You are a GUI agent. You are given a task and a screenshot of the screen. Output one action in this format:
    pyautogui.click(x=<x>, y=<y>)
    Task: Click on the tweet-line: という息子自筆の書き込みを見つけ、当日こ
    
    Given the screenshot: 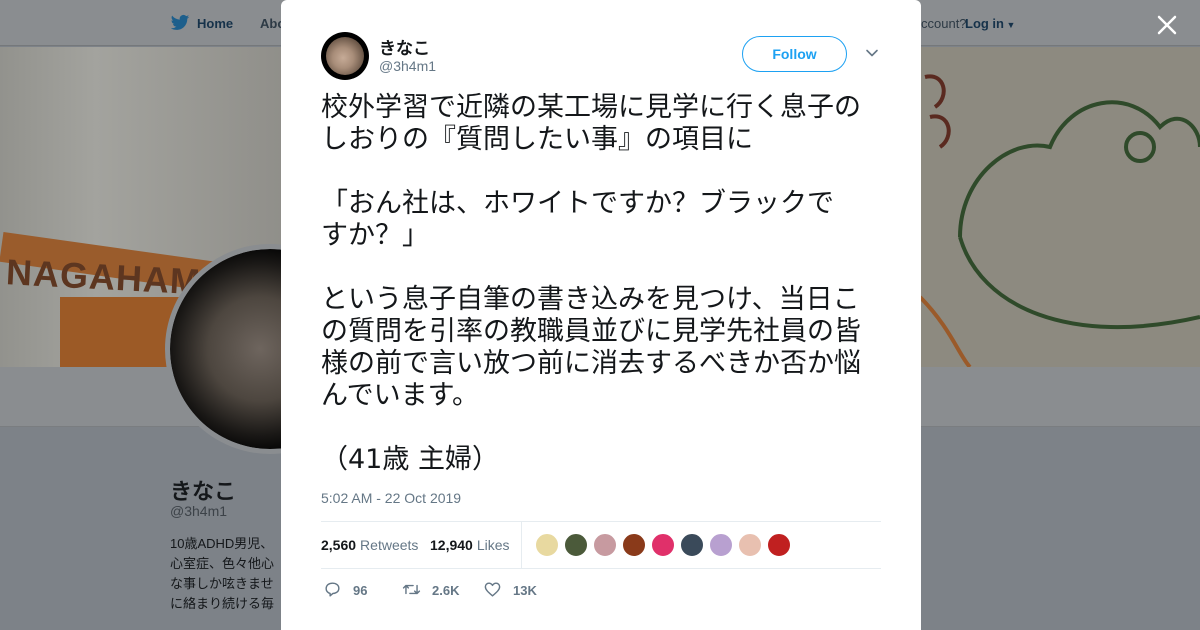 What is the action you would take?
    pyautogui.click(x=590, y=299)
    